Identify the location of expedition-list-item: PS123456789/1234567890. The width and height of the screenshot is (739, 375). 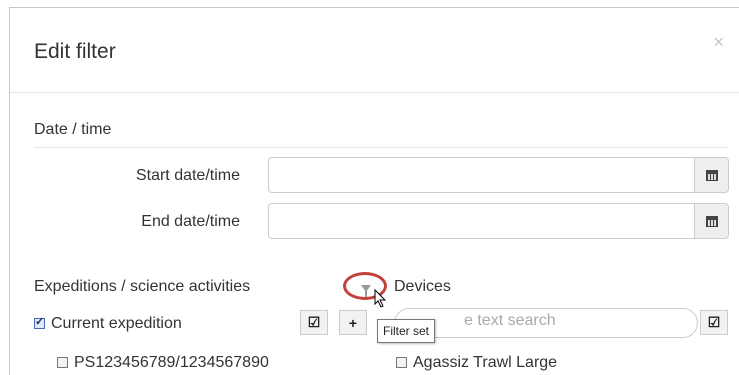
(163, 363).